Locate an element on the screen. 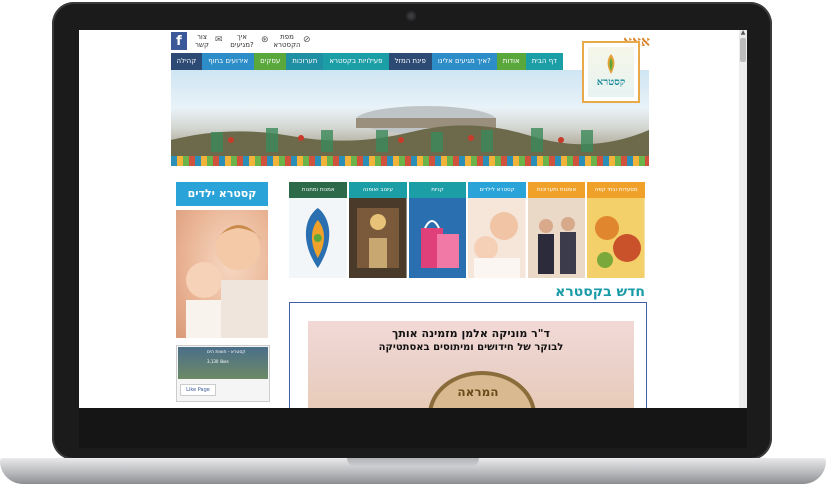 This screenshot has height=500, width=826. facebook-widget: קסטרא - חוצות הים 3,130 likes Like Page is located at coordinates (223, 373).